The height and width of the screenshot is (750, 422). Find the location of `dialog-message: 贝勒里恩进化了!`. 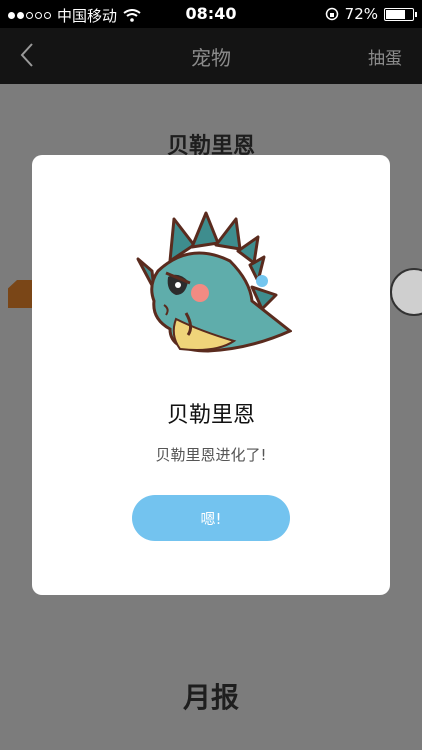

dialog-message: 贝勒里恩进化了! is located at coordinates (211, 455).